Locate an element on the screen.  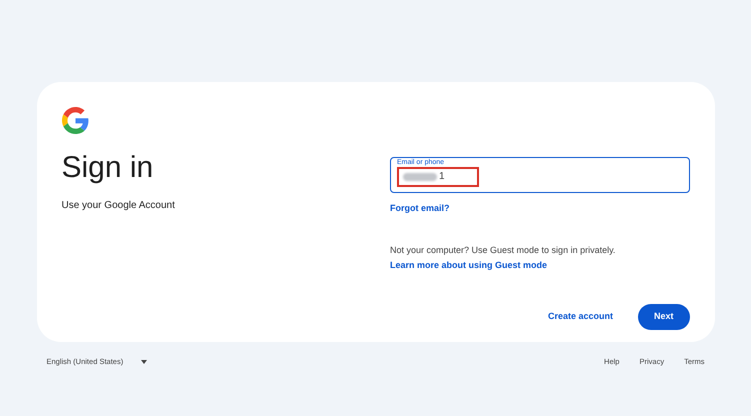
dropdown-caret-icon is located at coordinates (144, 362).